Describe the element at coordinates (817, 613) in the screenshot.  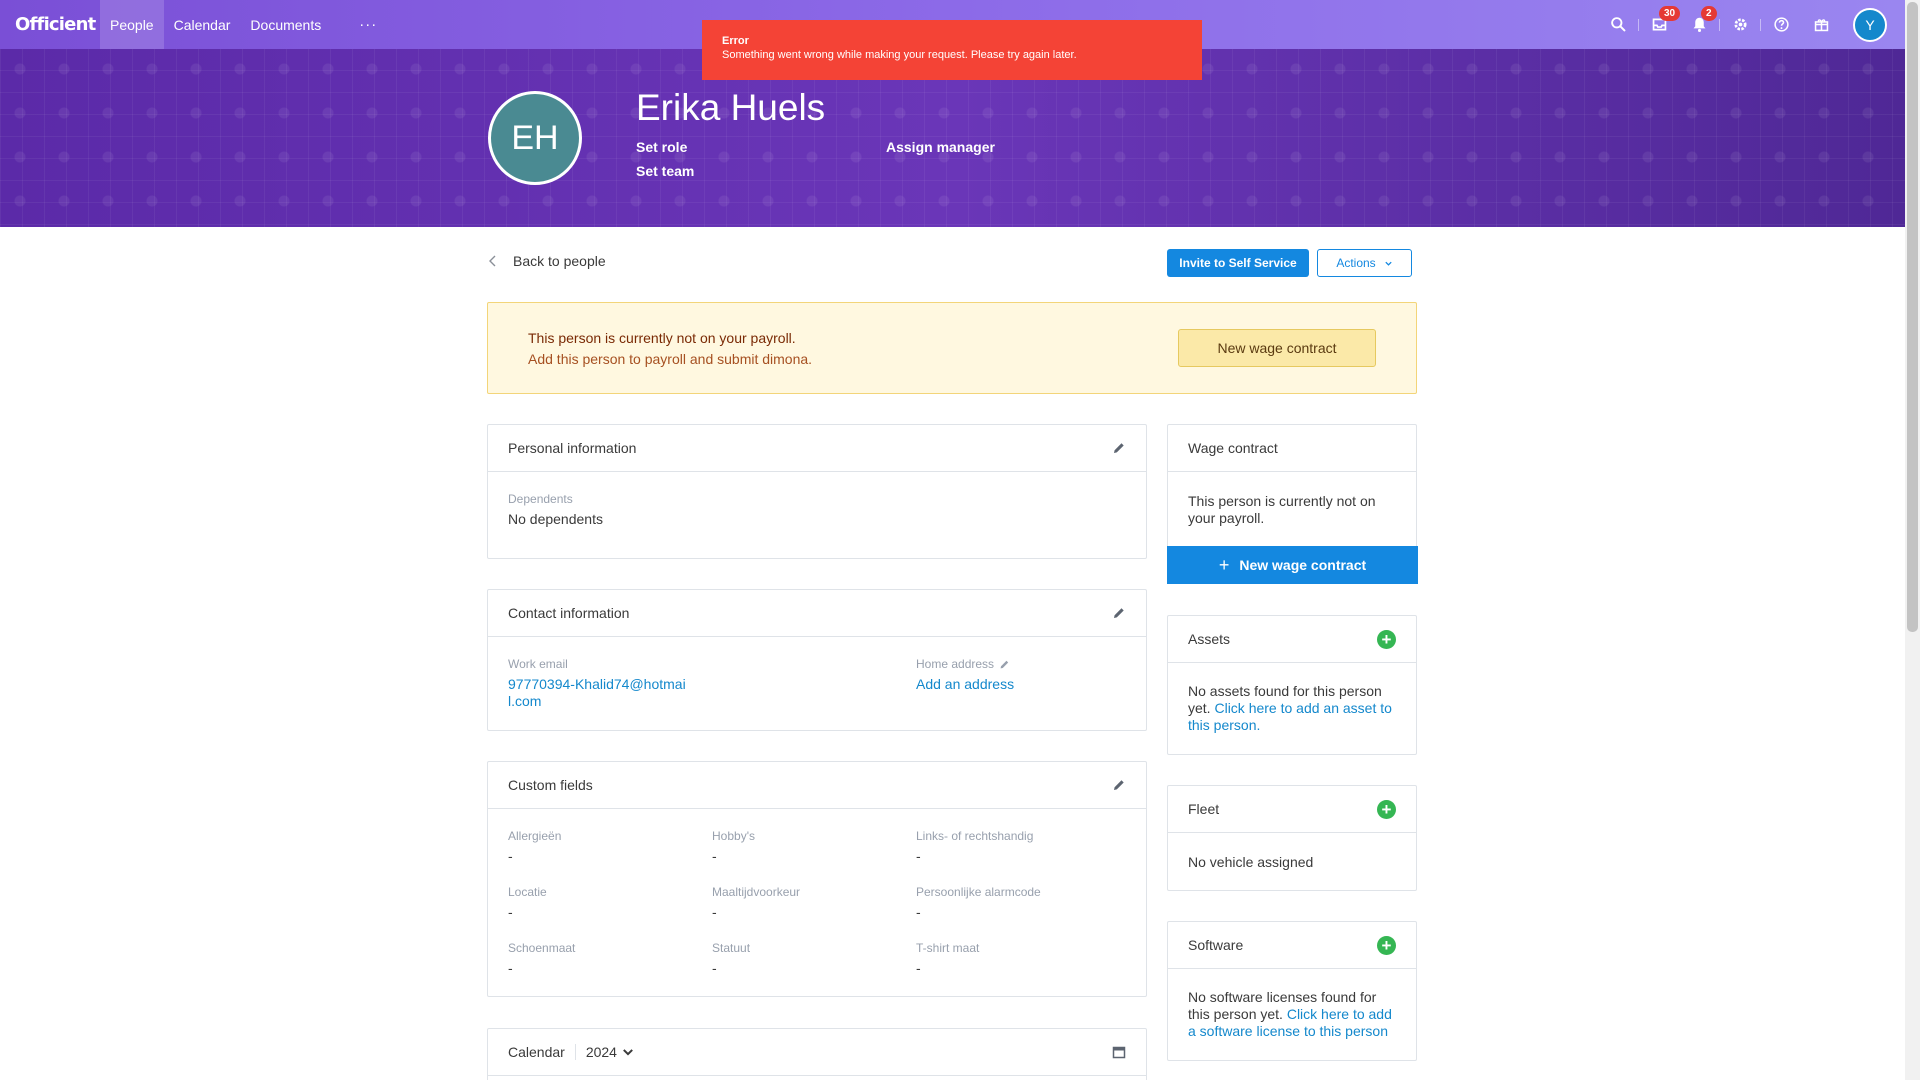
I see `card-header: Contact information` at that location.